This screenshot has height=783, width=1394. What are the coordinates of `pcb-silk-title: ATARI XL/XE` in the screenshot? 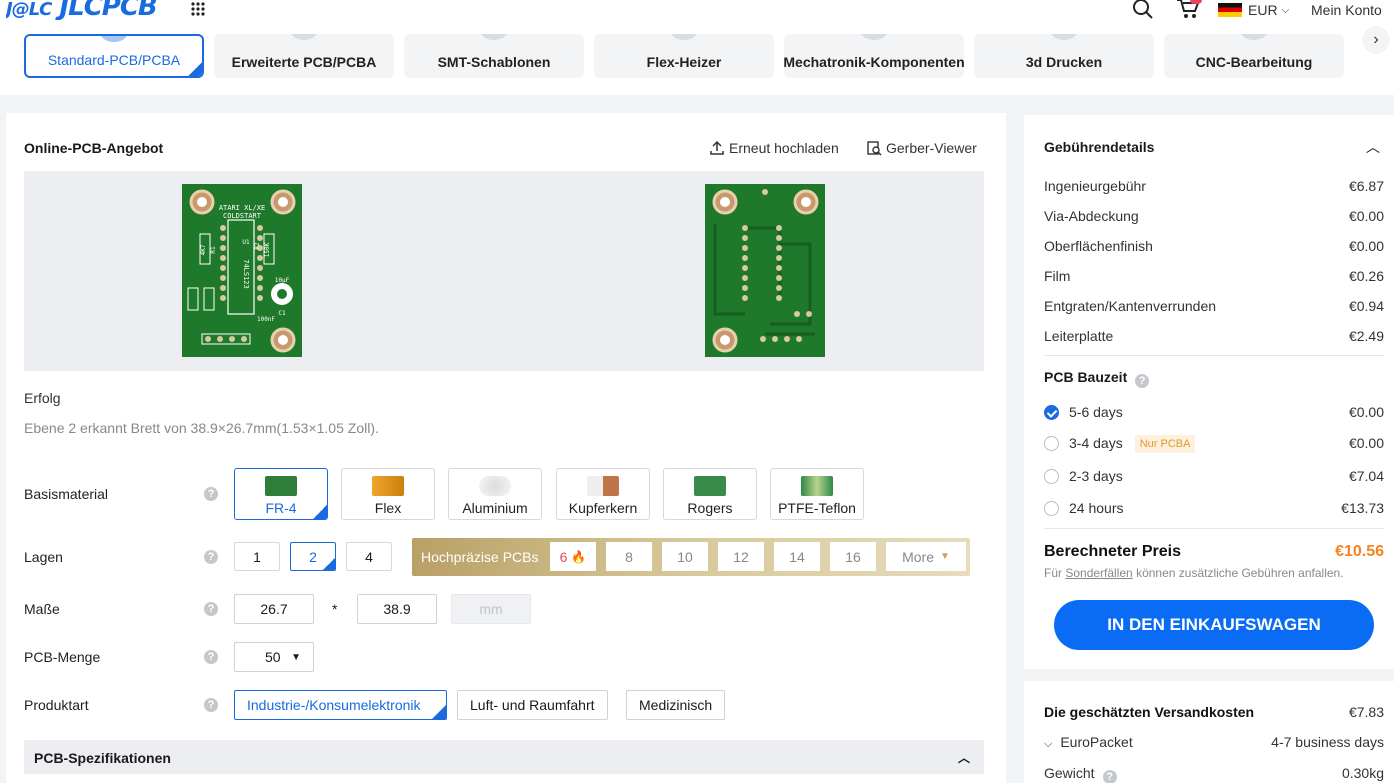 It's located at (242, 208).